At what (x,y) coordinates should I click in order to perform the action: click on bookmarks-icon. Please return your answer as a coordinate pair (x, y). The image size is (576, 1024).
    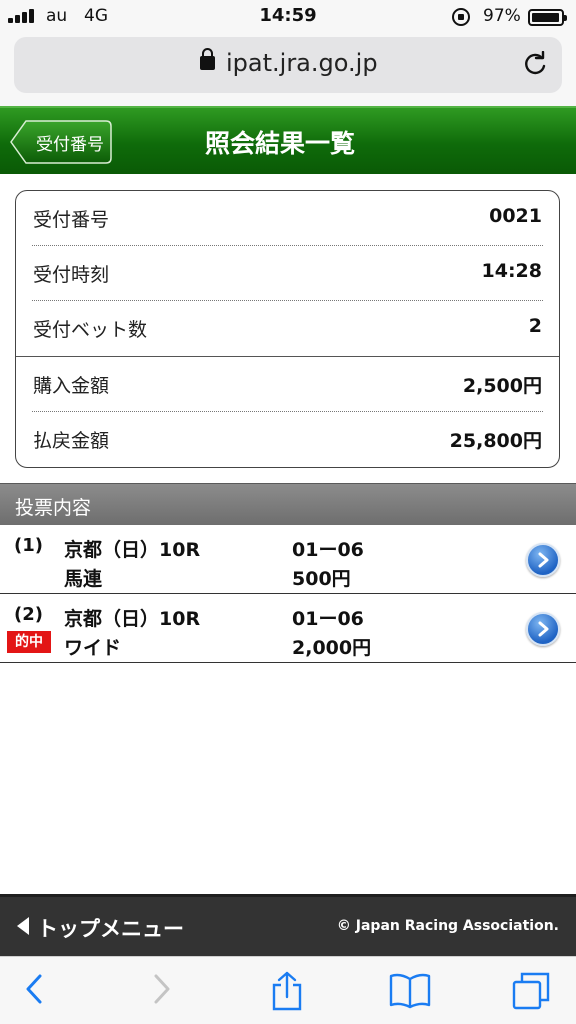
    Looking at the image, I should click on (410, 991).